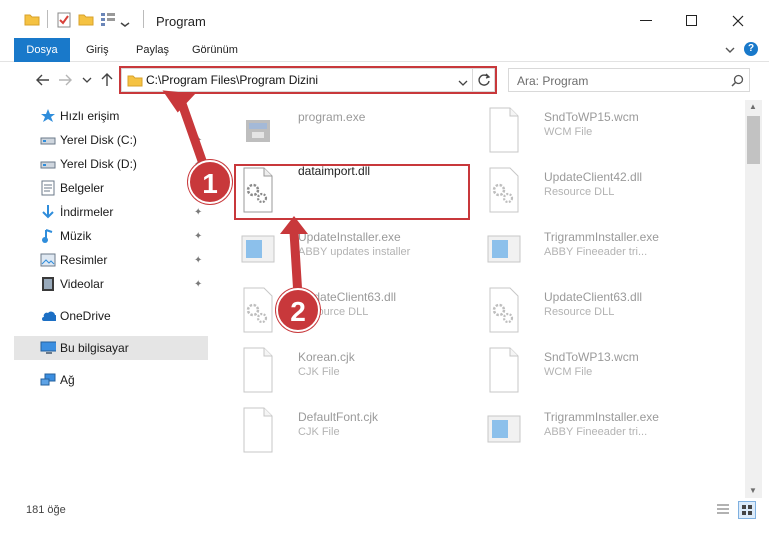  Describe the element at coordinates (143, 19) in the screenshot. I see `title-divider` at that location.